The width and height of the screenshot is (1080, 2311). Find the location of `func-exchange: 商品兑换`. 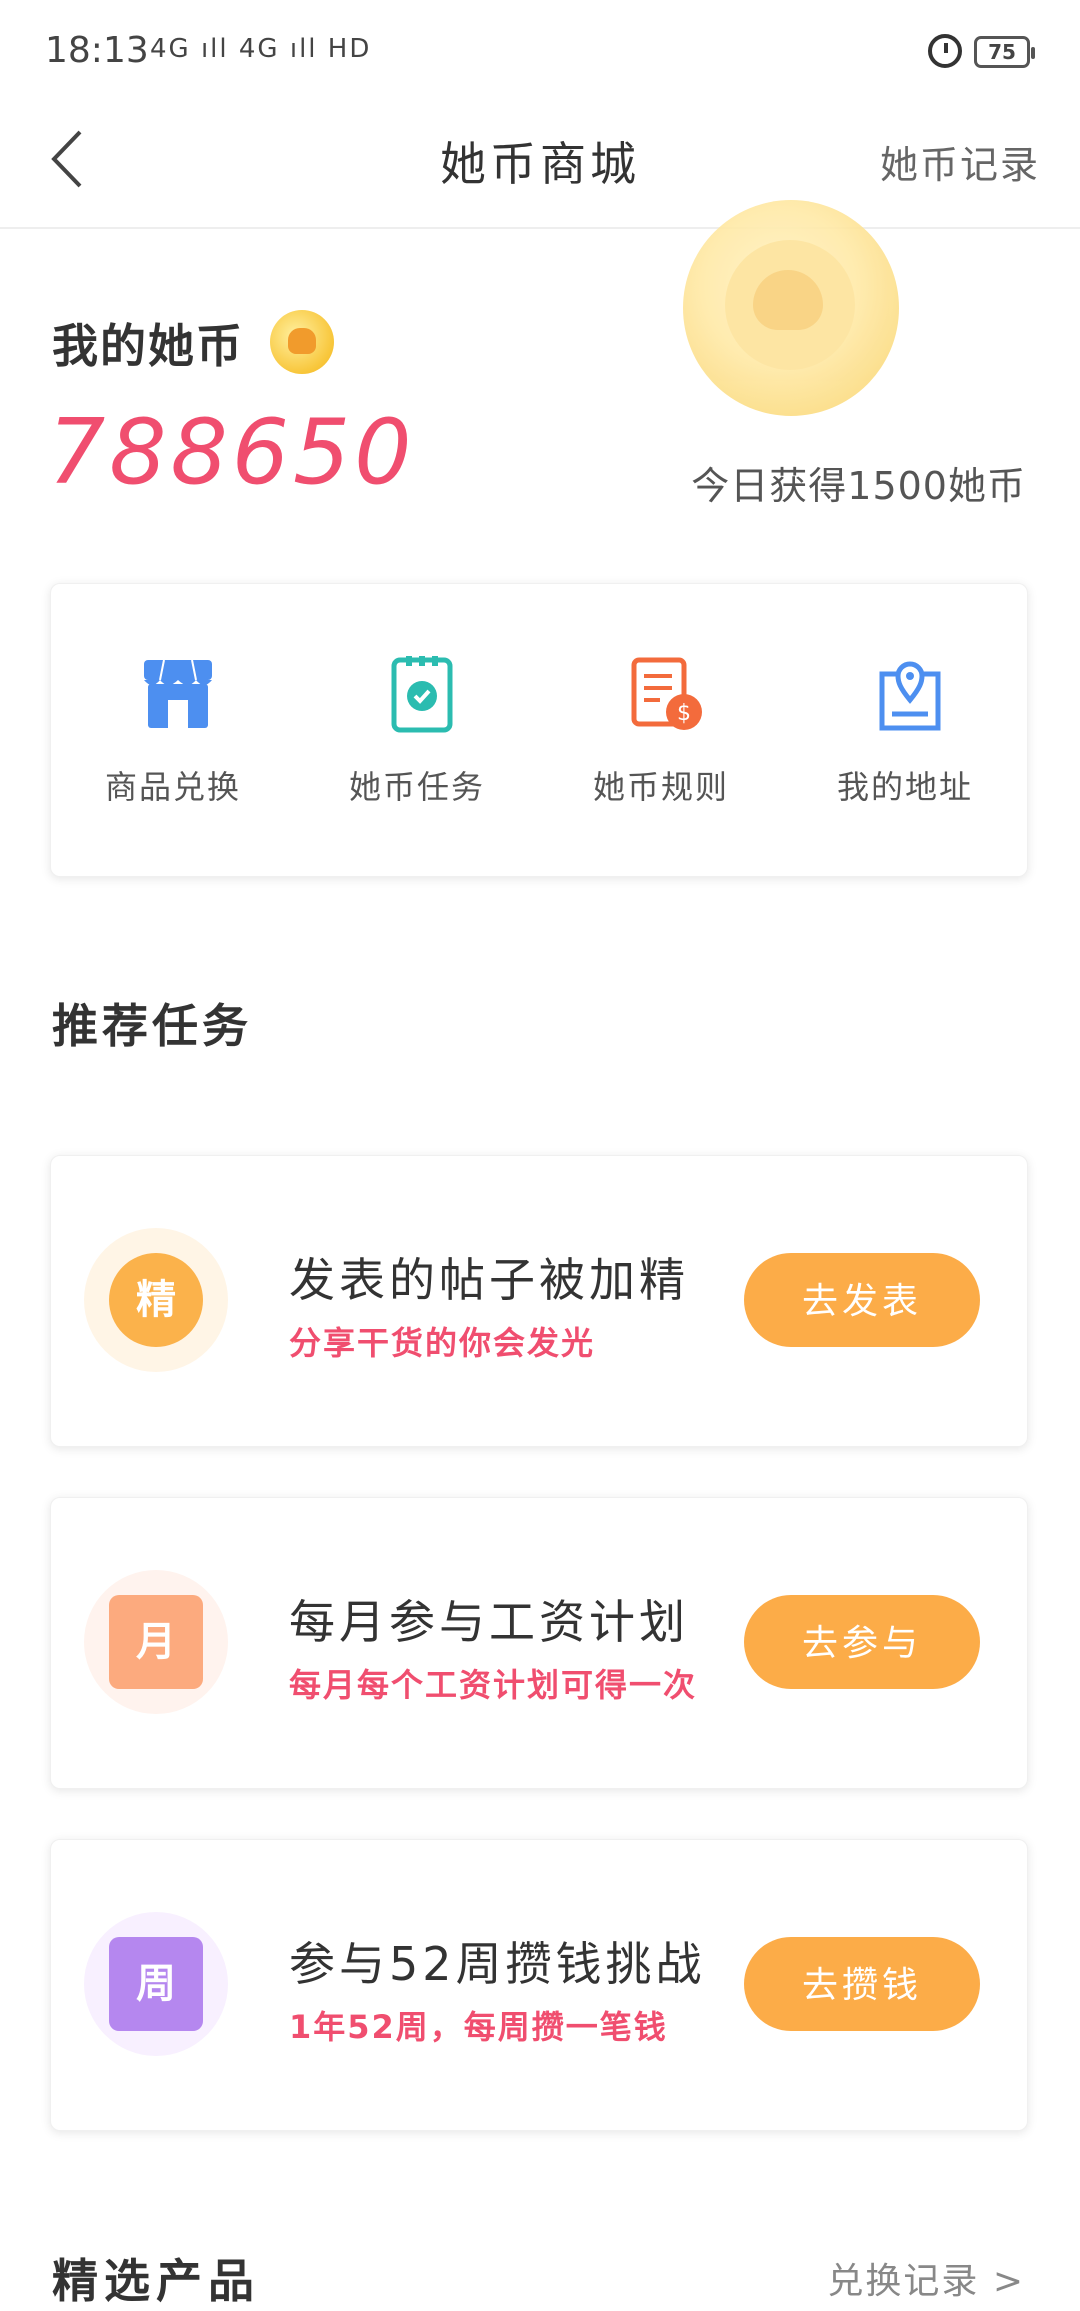

func-exchange: 商品兑换 is located at coordinates (173, 754).